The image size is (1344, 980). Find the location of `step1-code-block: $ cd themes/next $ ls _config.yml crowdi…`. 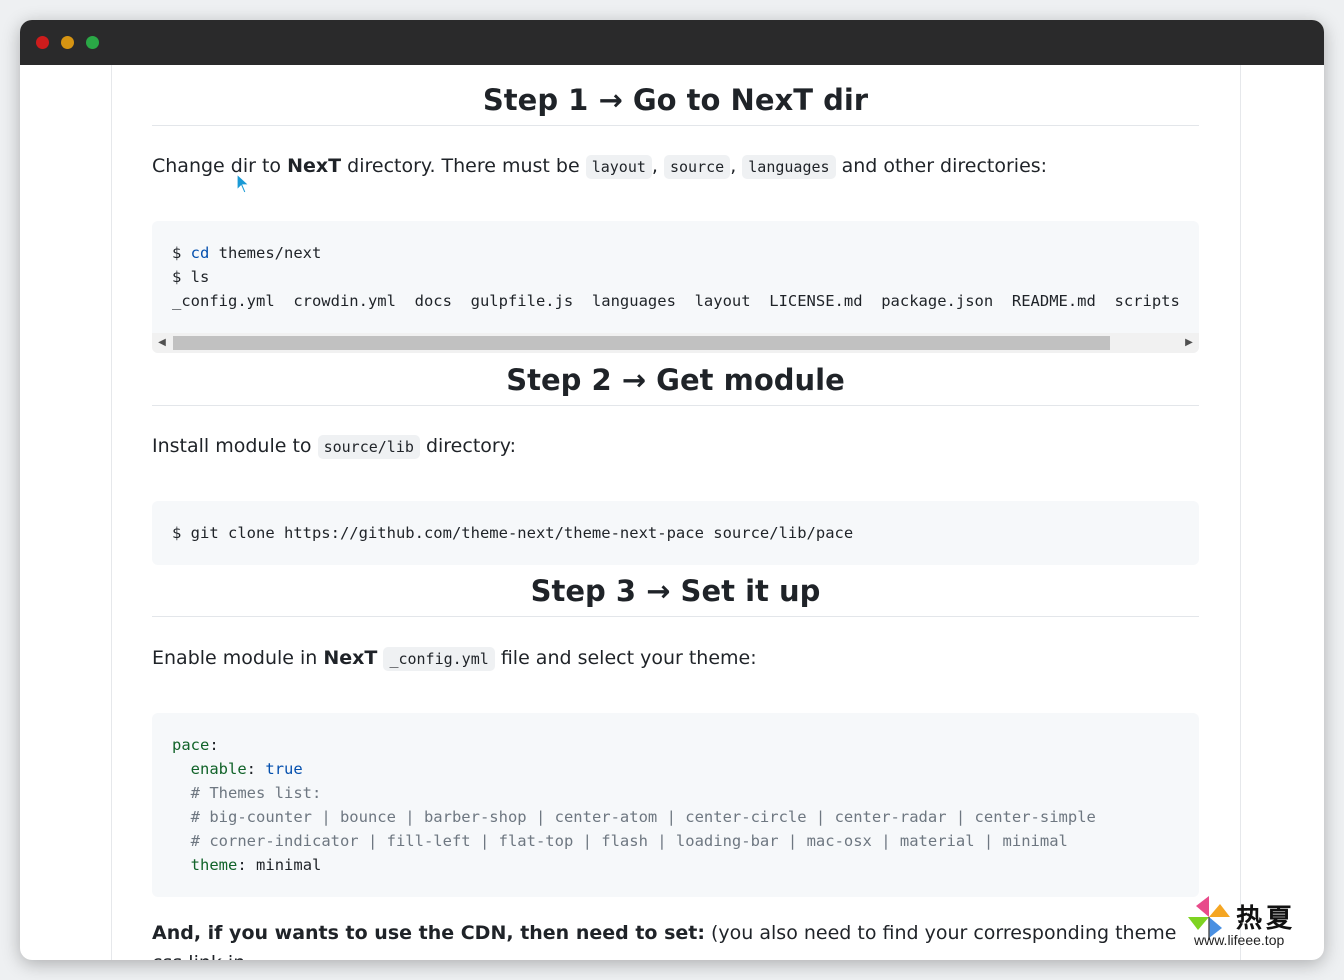

step1-code-block: $ cd themes/next $ ls _config.yml crowdi… is located at coordinates (675, 287).